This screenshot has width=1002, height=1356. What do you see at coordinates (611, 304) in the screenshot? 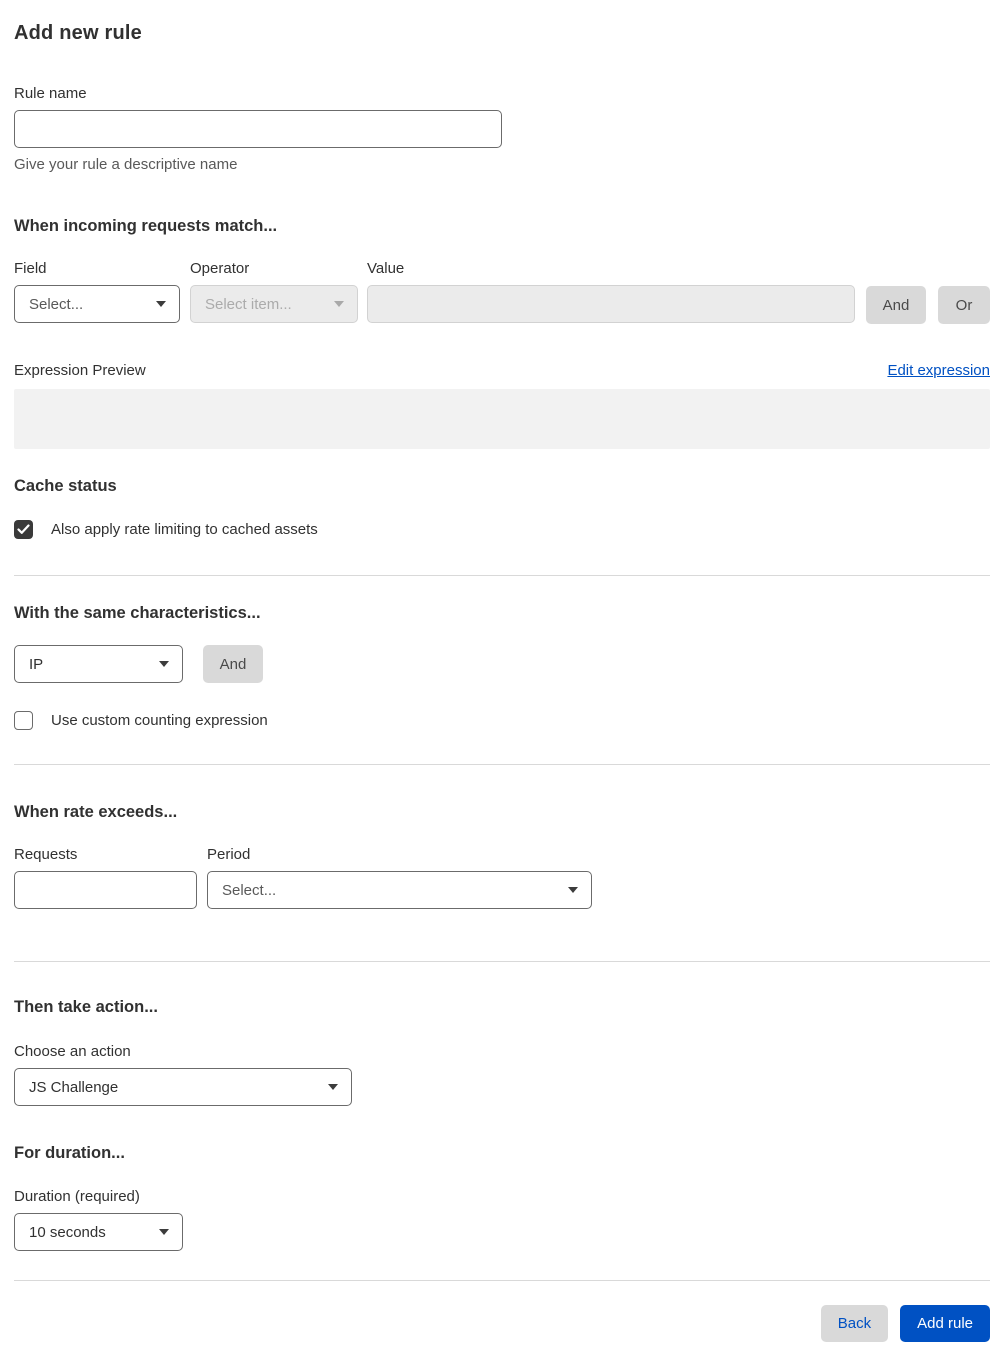
I see `value-input` at bounding box center [611, 304].